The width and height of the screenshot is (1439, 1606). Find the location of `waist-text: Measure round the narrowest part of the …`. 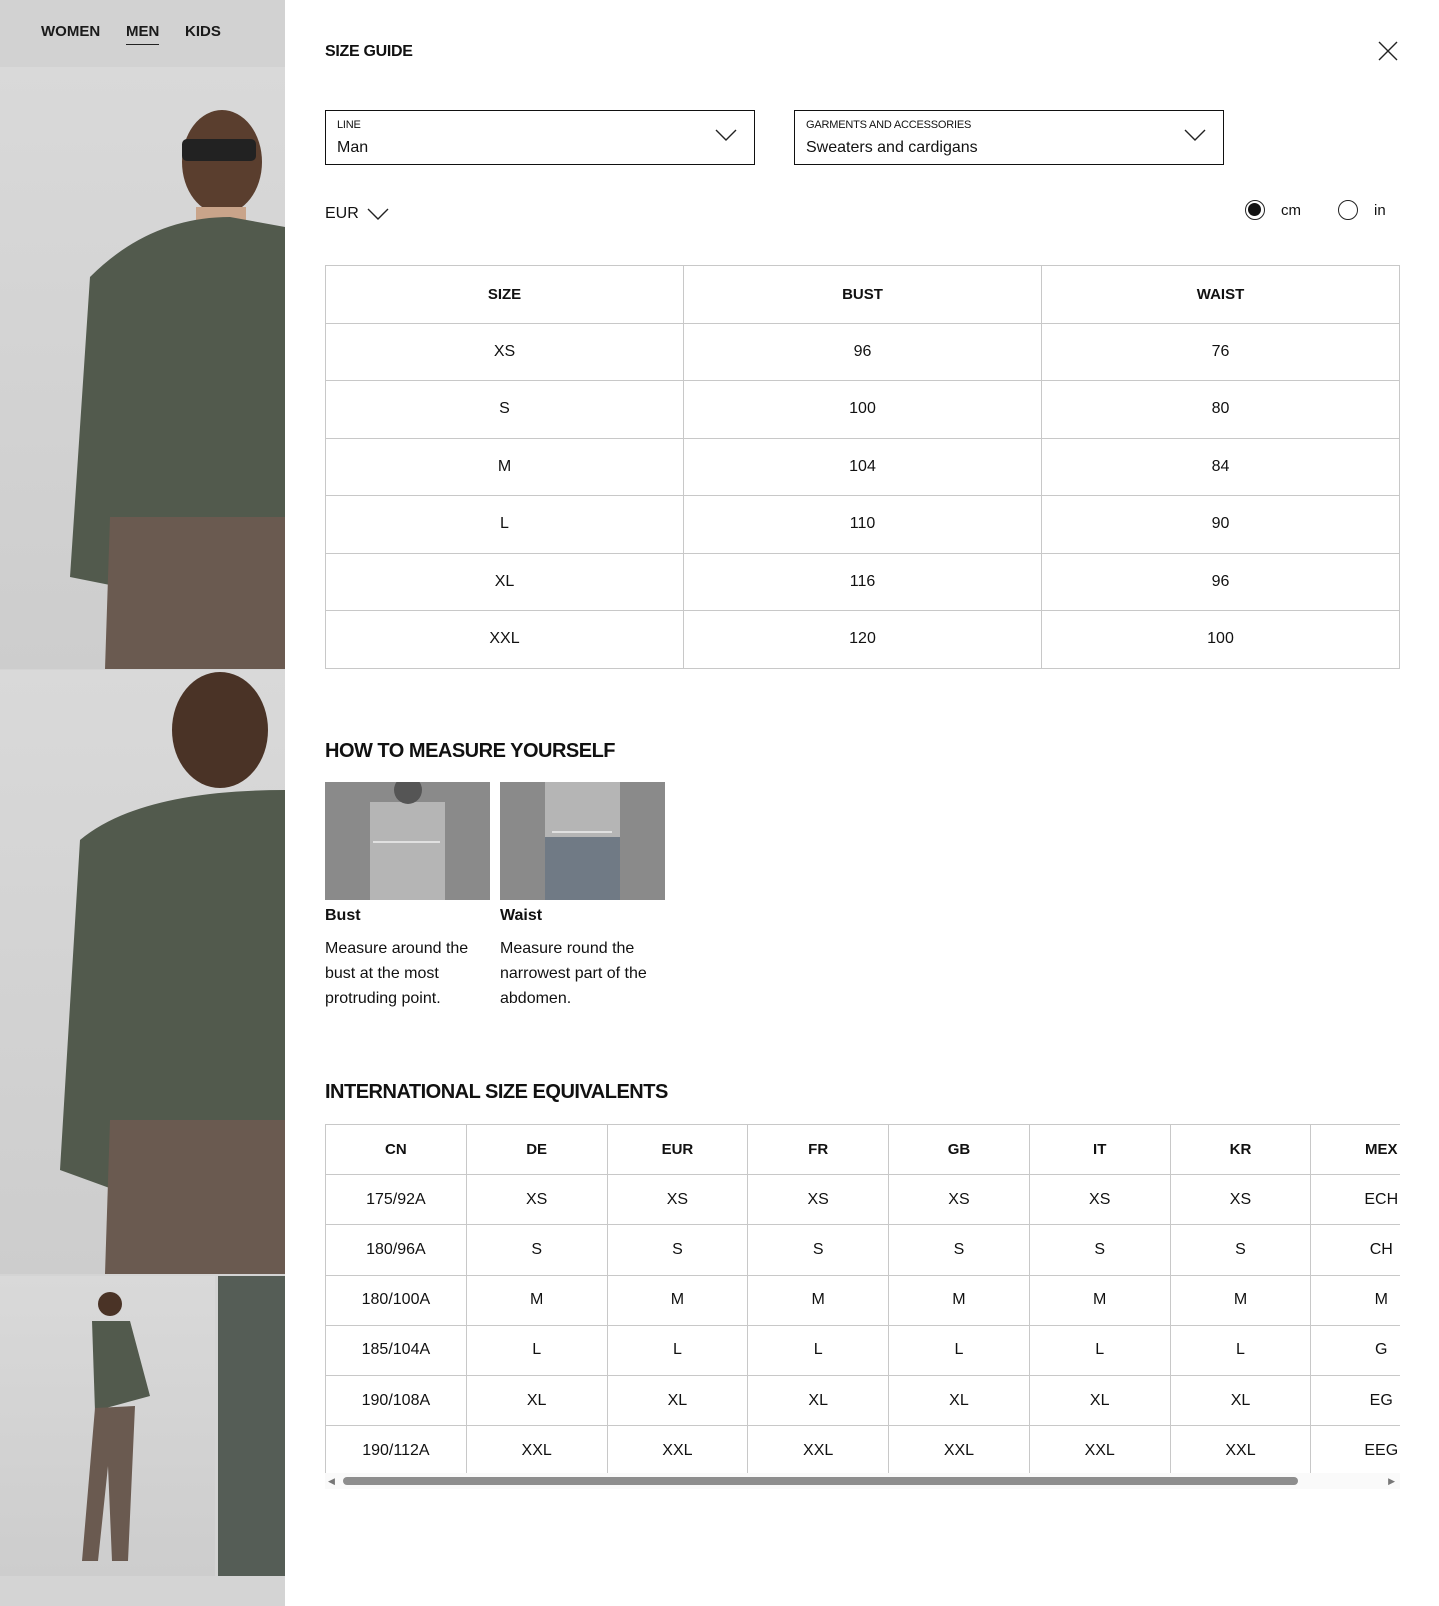

waist-text: Measure round the narrowest part of the … is located at coordinates (573, 973).